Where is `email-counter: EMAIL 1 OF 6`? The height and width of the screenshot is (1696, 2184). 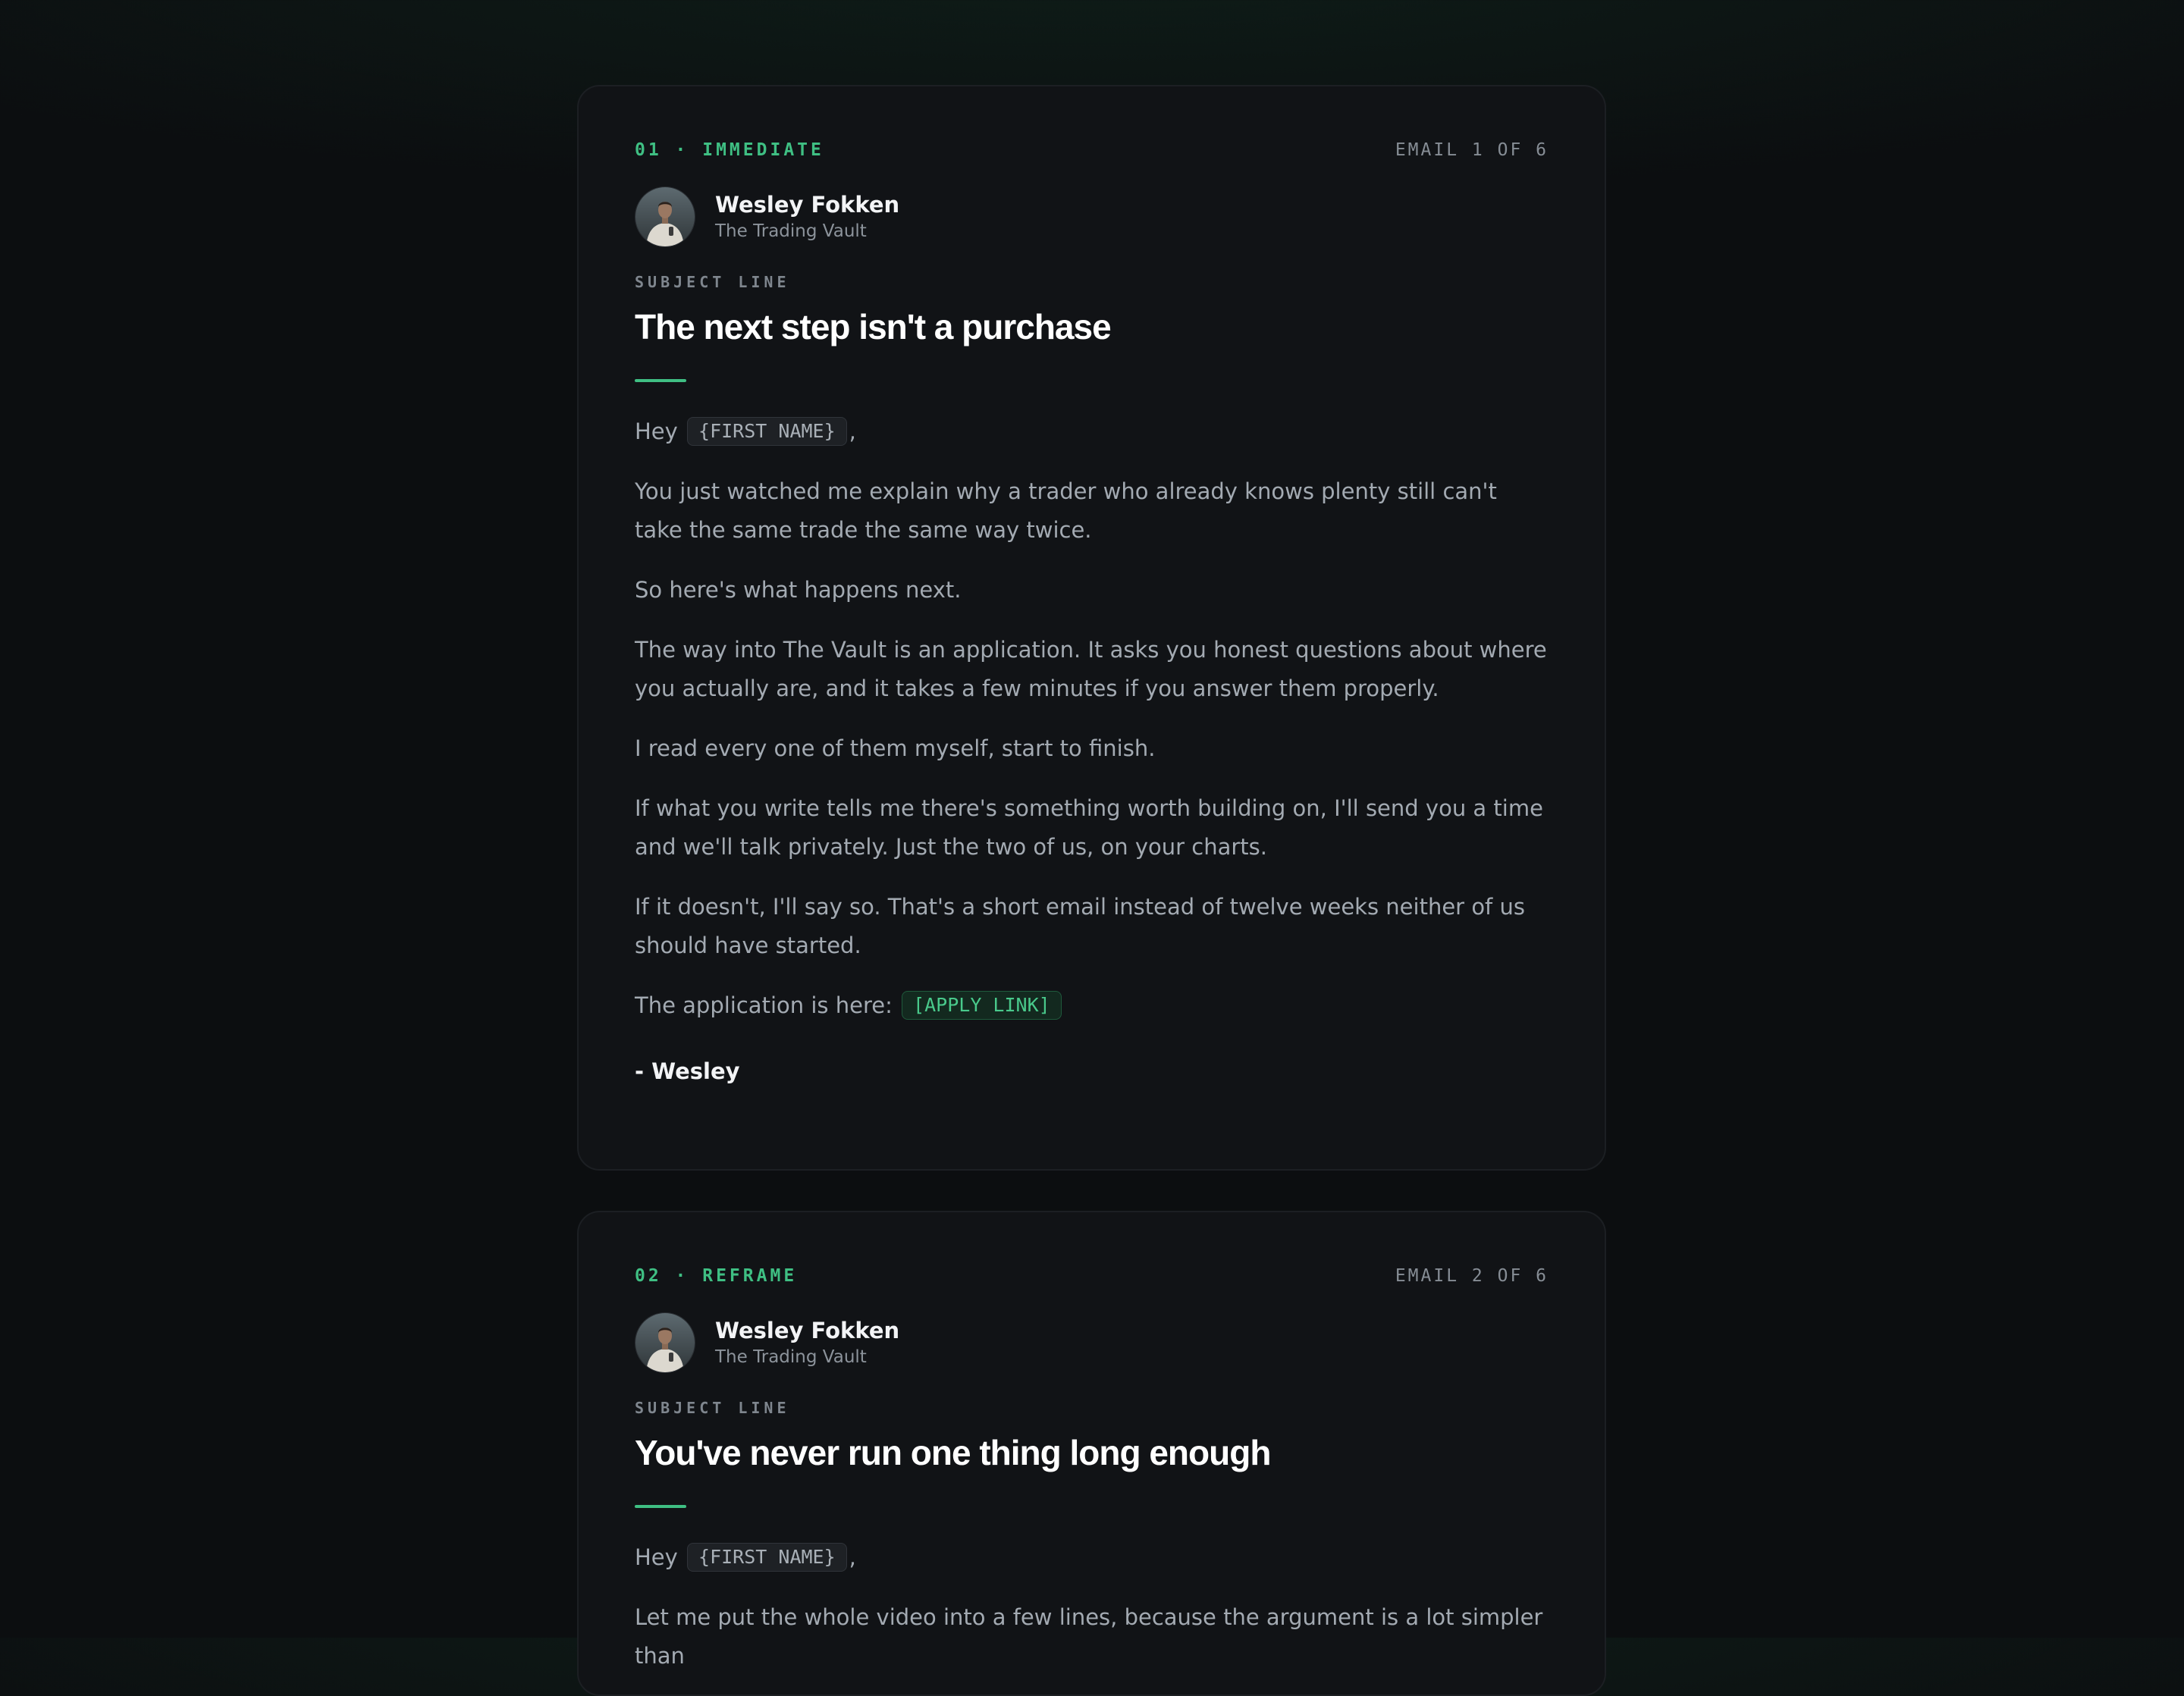
email-counter: EMAIL 1 OF 6 is located at coordinates (1472, 150).